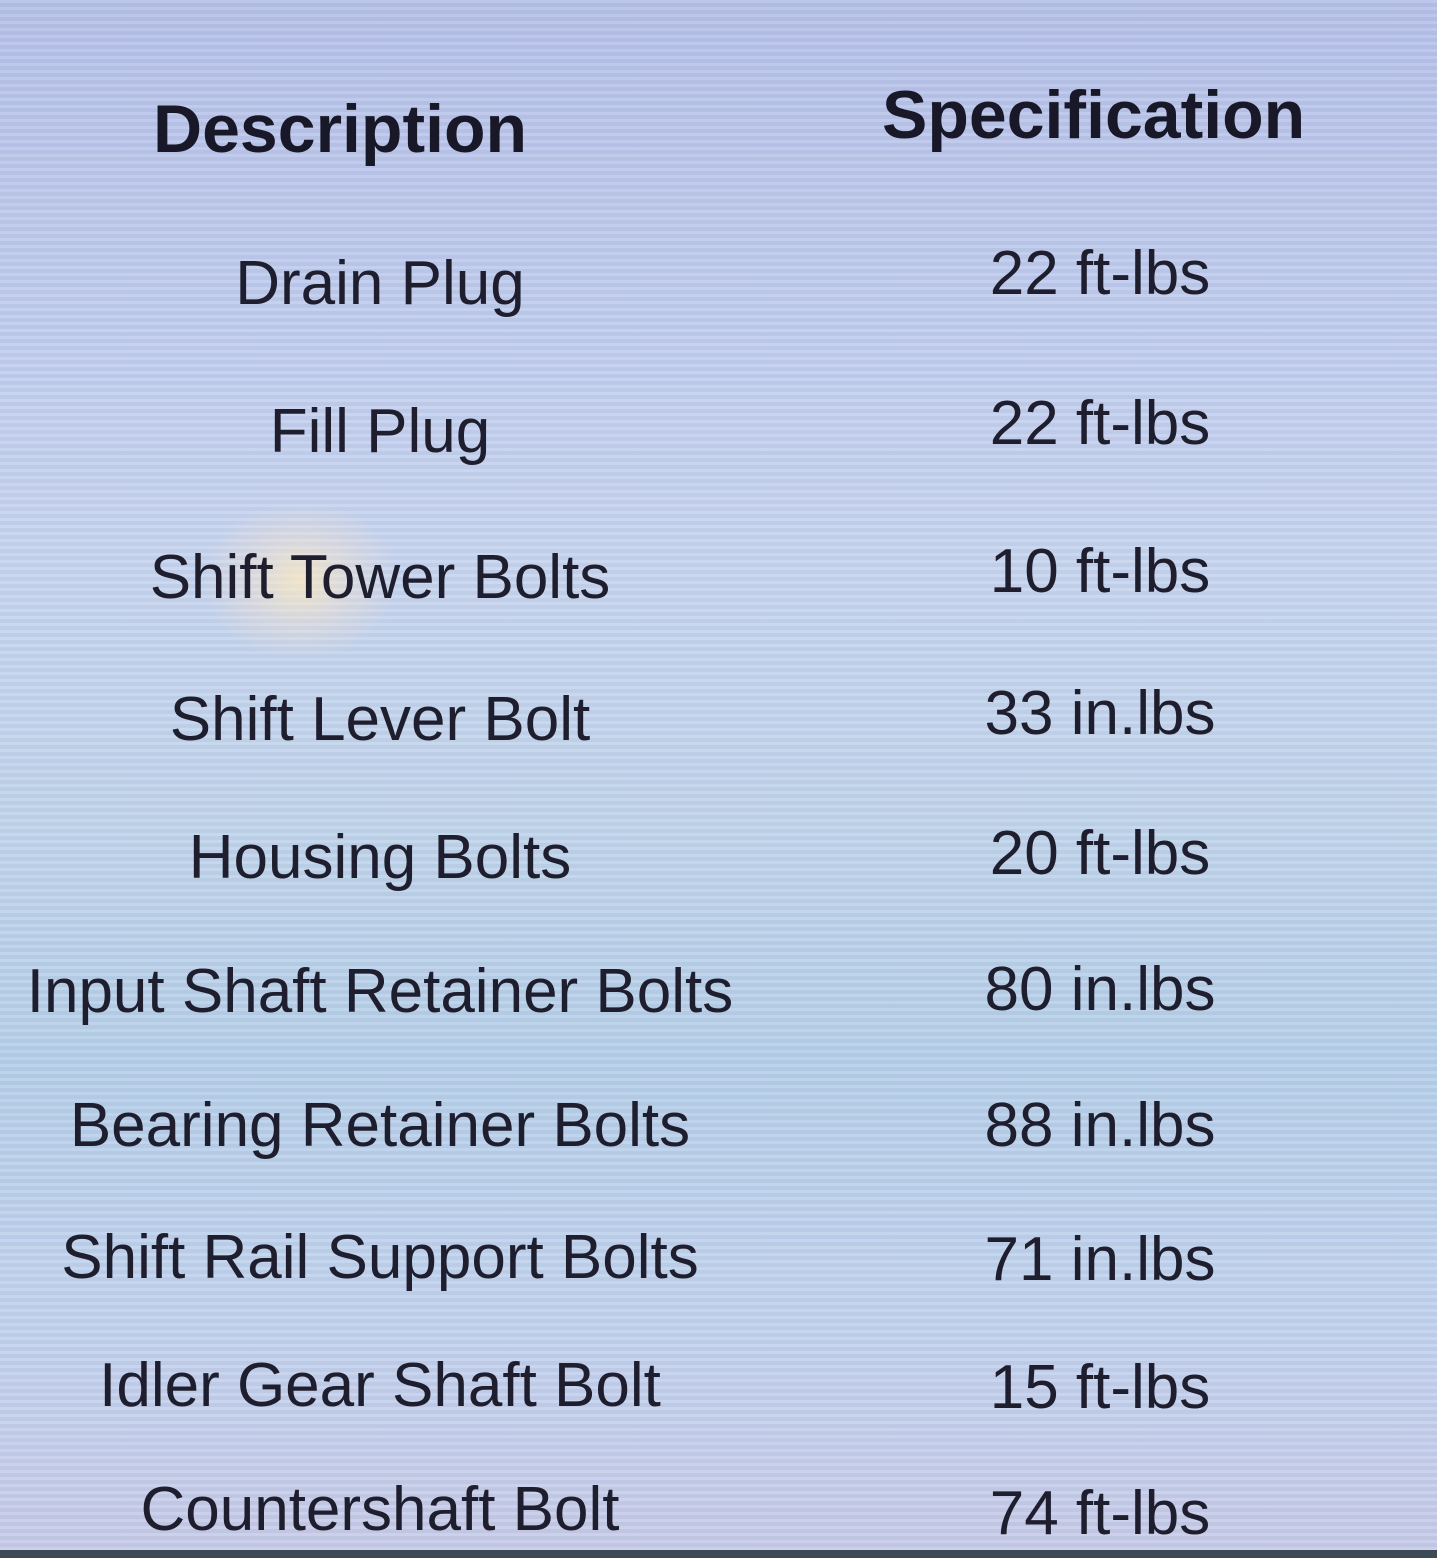 The height and width of the screenshot is (1558, 1437). I want to click on specification-cell: 80 in.lbs, so click(1100, 989).